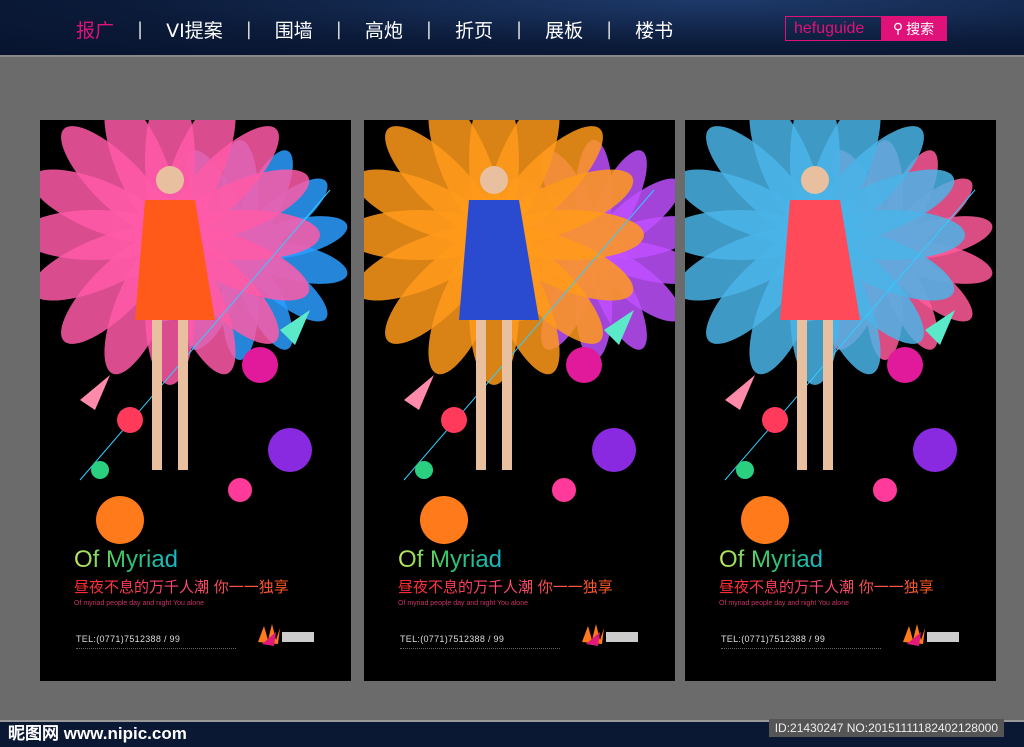 The image size is (1024, 747). I want to click on nav-item-vi: VI提案, so click(194, 29).